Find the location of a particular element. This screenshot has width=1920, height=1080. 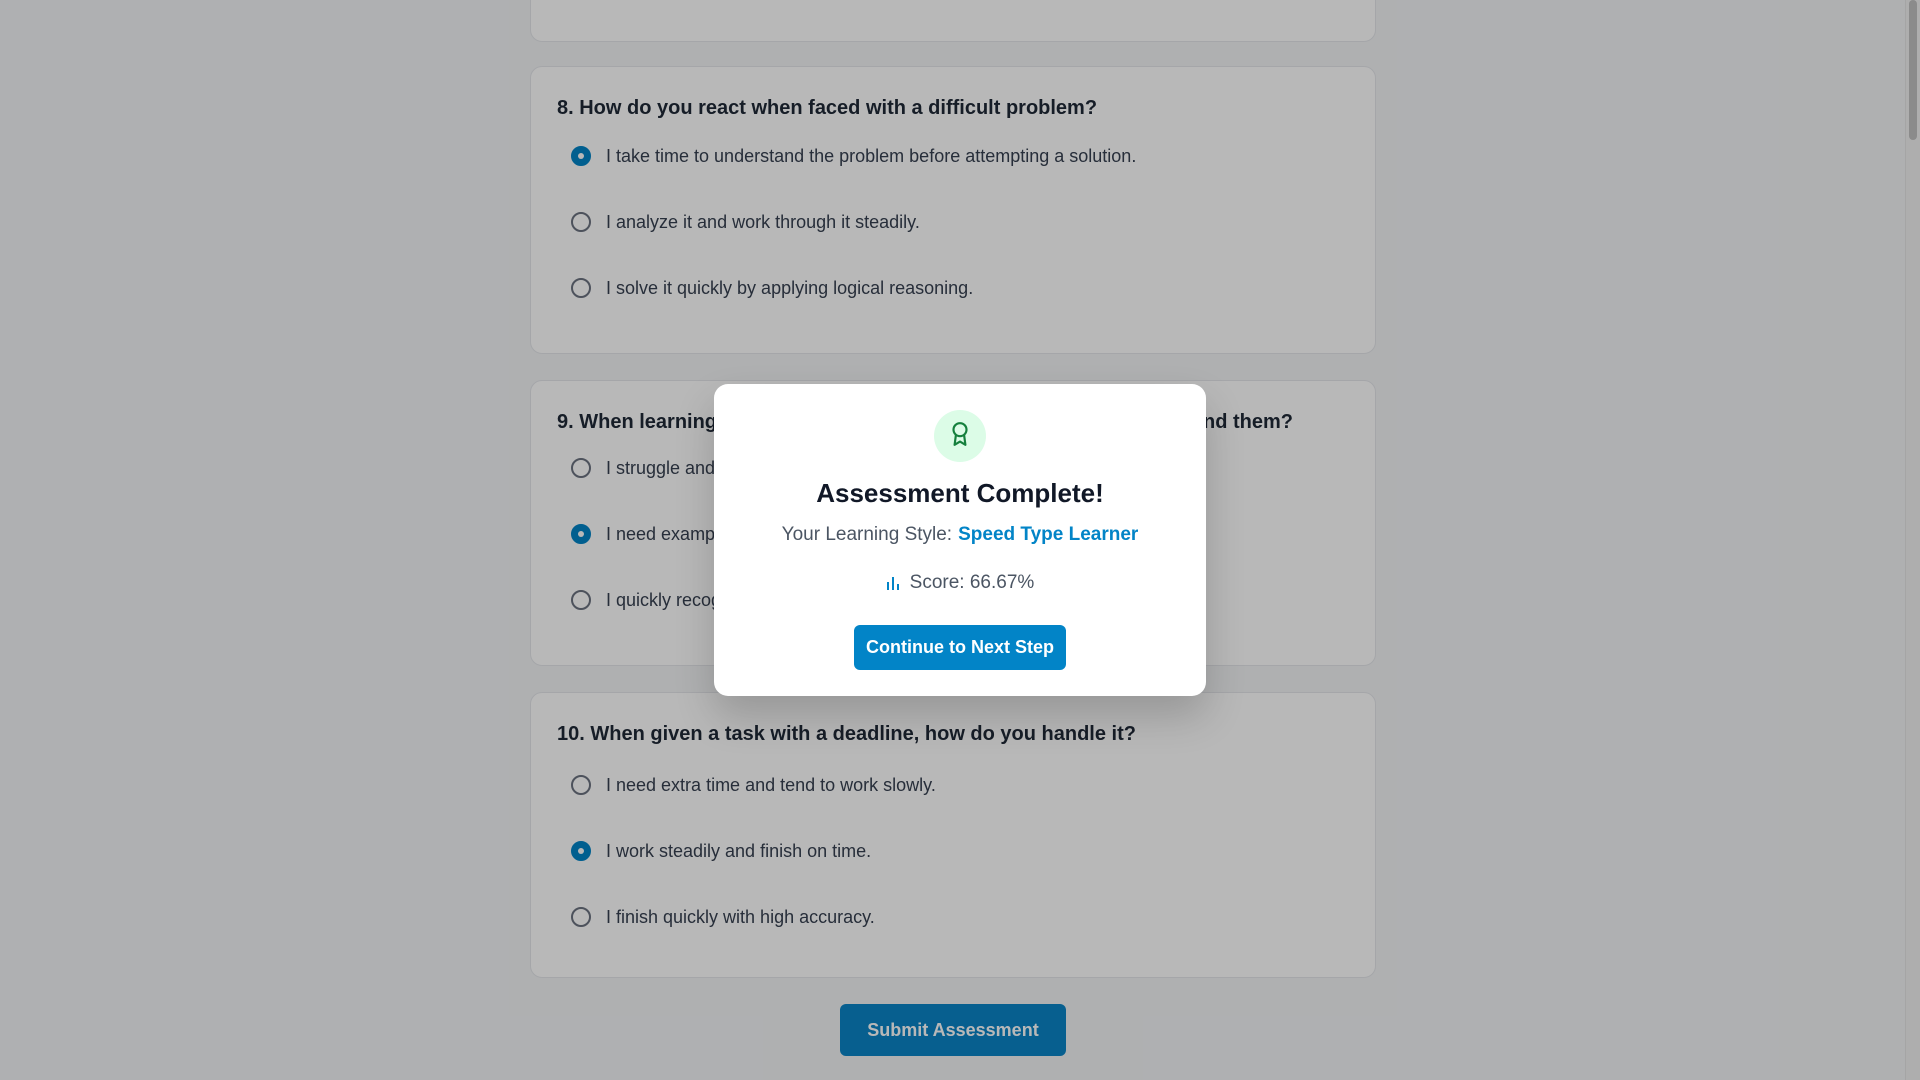

award-icon-badge is located at coordinates (960, 436).